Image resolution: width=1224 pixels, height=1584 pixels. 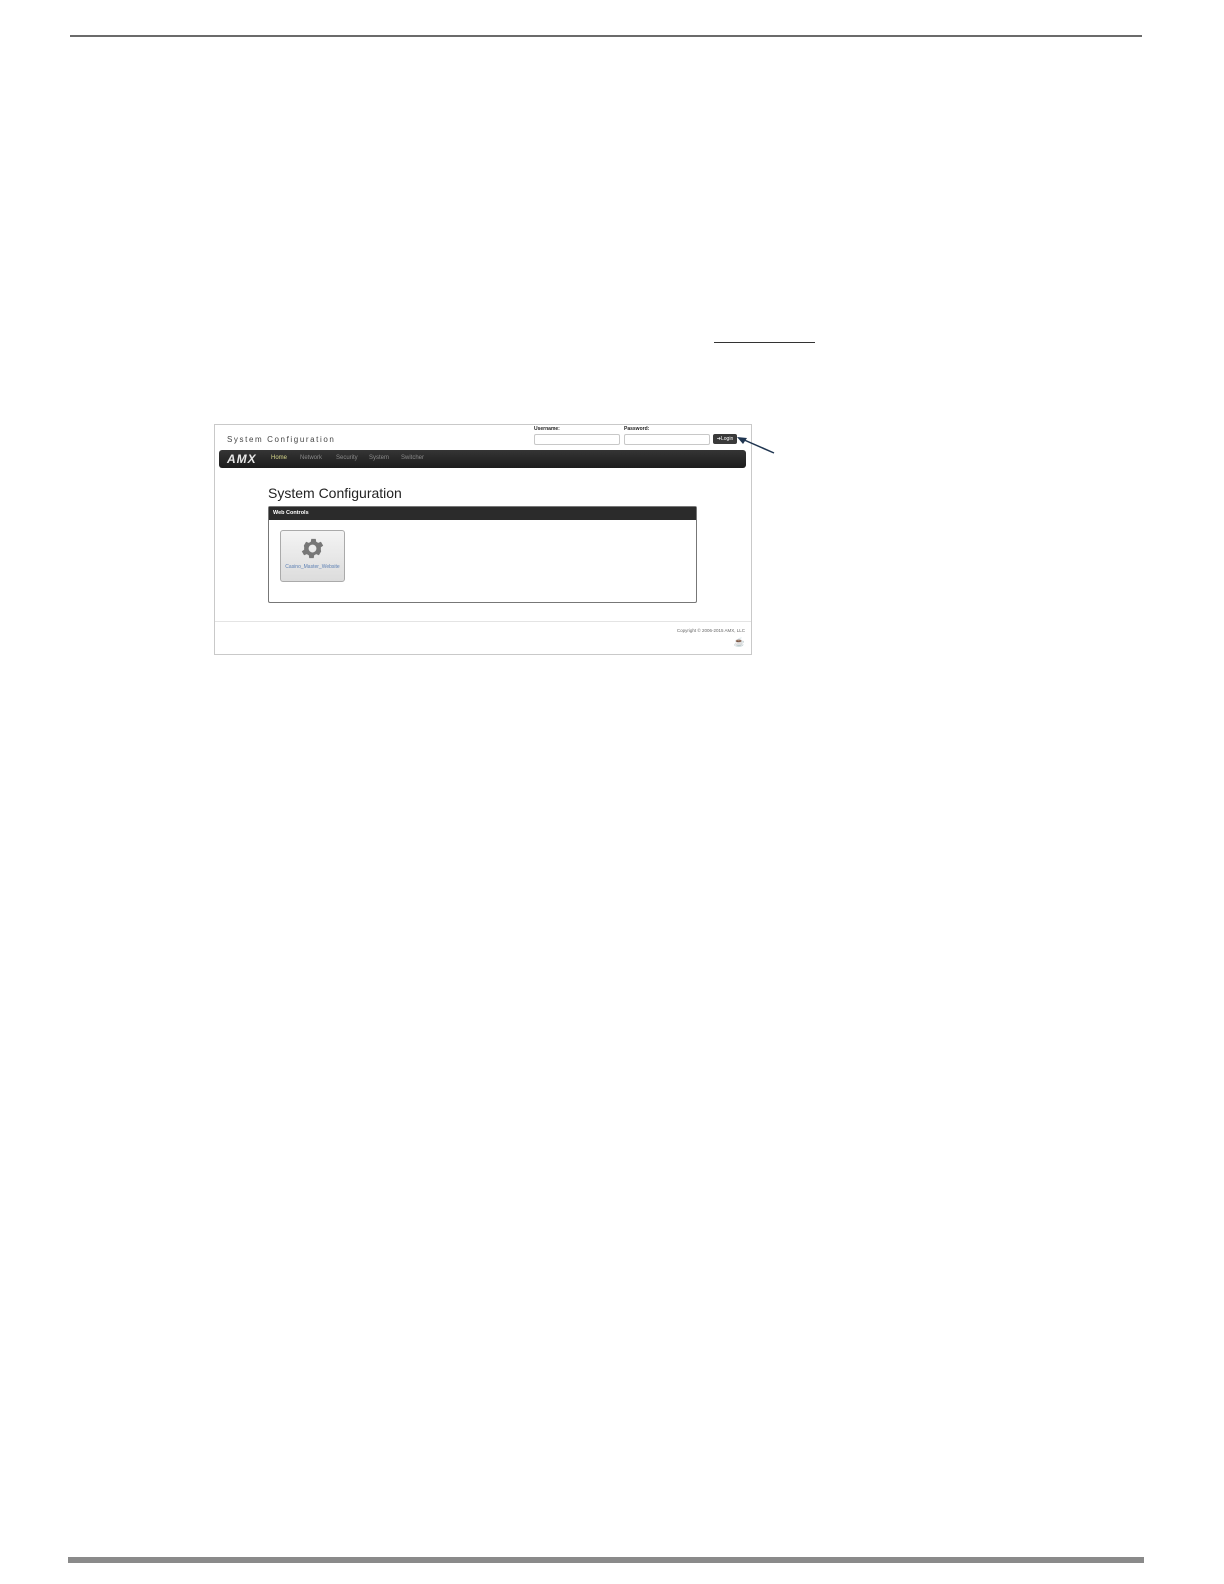 What do you see at coordinates (347, 458) in the screenshot?
I see `nav-security: Security` at bounding box center [347, 458].